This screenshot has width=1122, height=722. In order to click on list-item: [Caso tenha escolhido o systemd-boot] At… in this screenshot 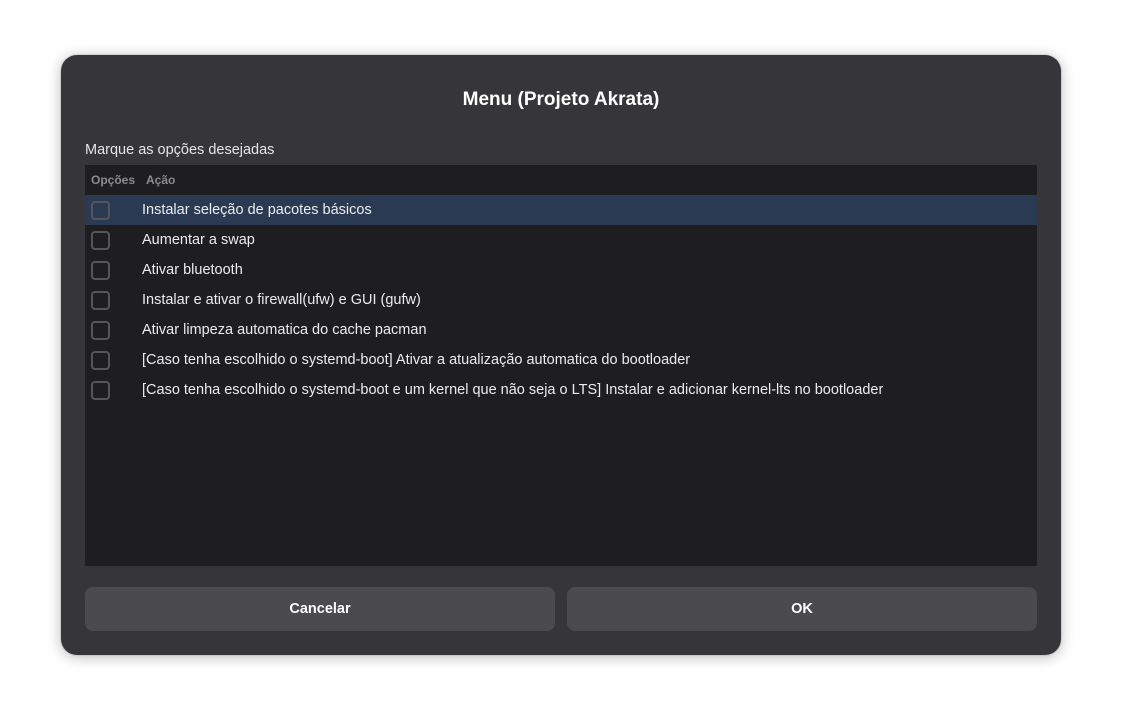, I will do `click(561, 360)`.